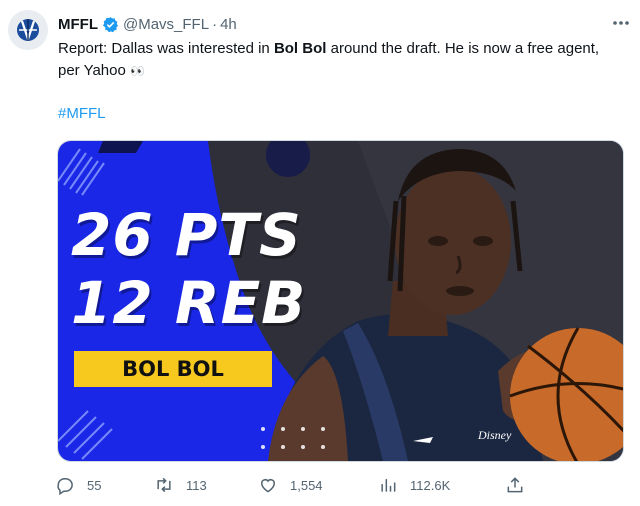 This screenshot has height=506, width=640. What do you see at coordinates (330, 485) in the screenshot?
I see `tweet-actions: 55 113 1,554 112.6K` at bounding box center [330, 485].